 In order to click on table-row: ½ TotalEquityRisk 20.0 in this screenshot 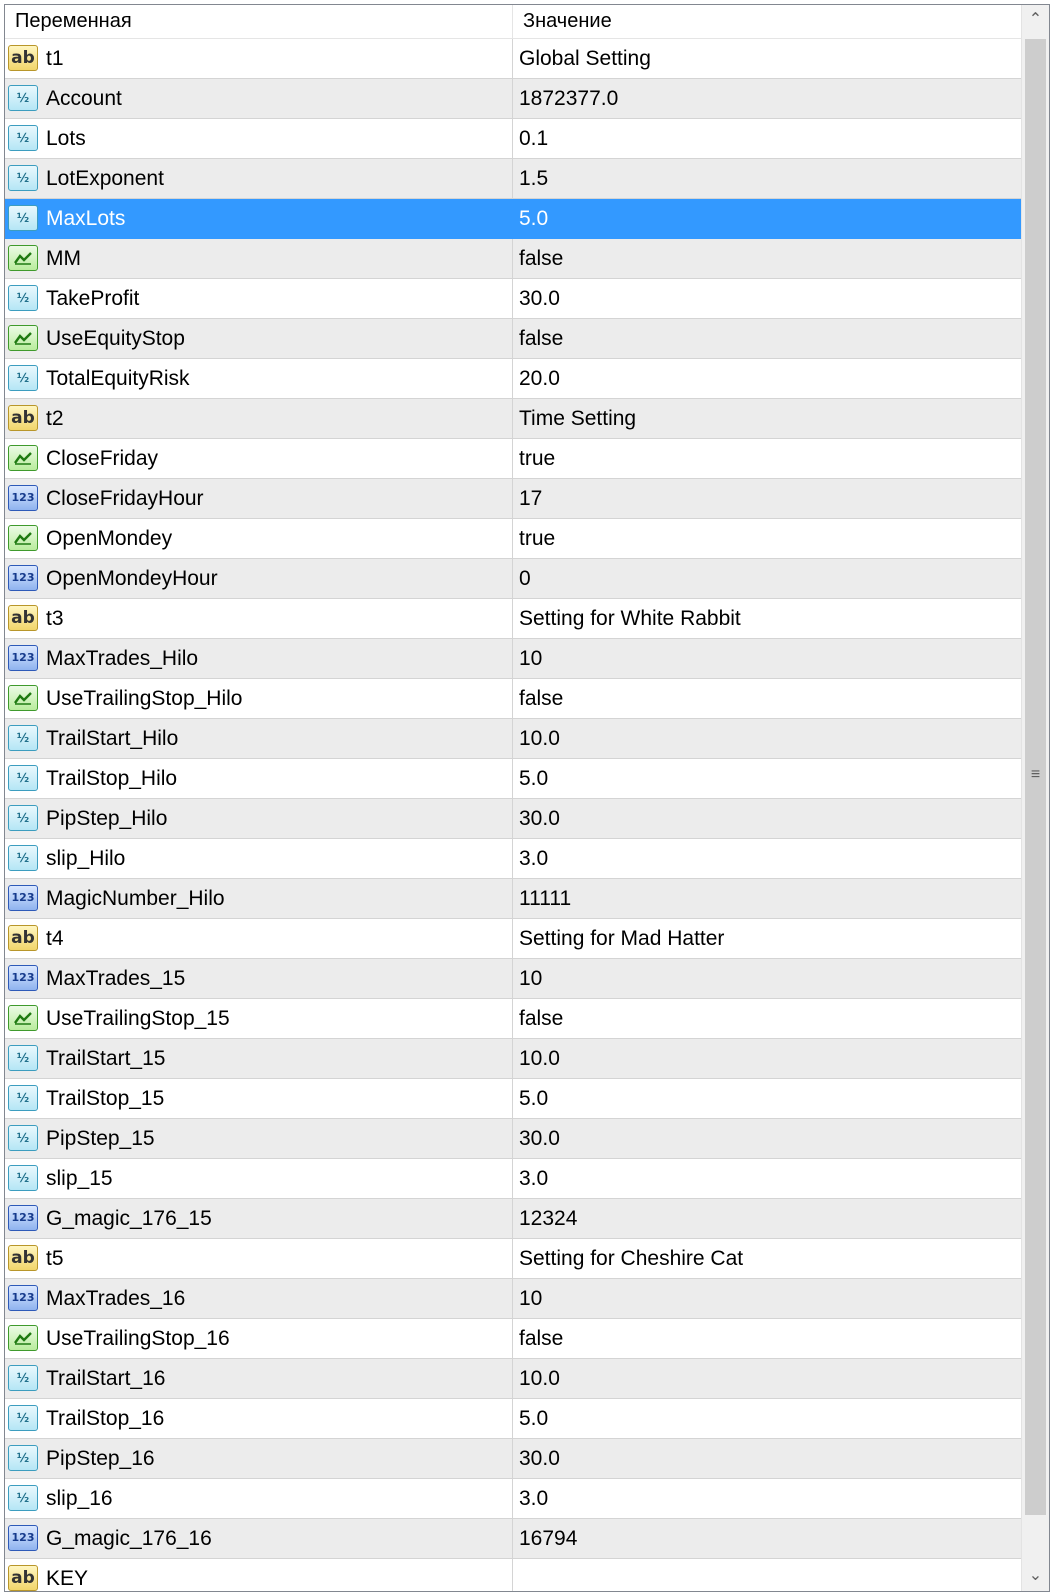, I will do `click(513, 379)`.